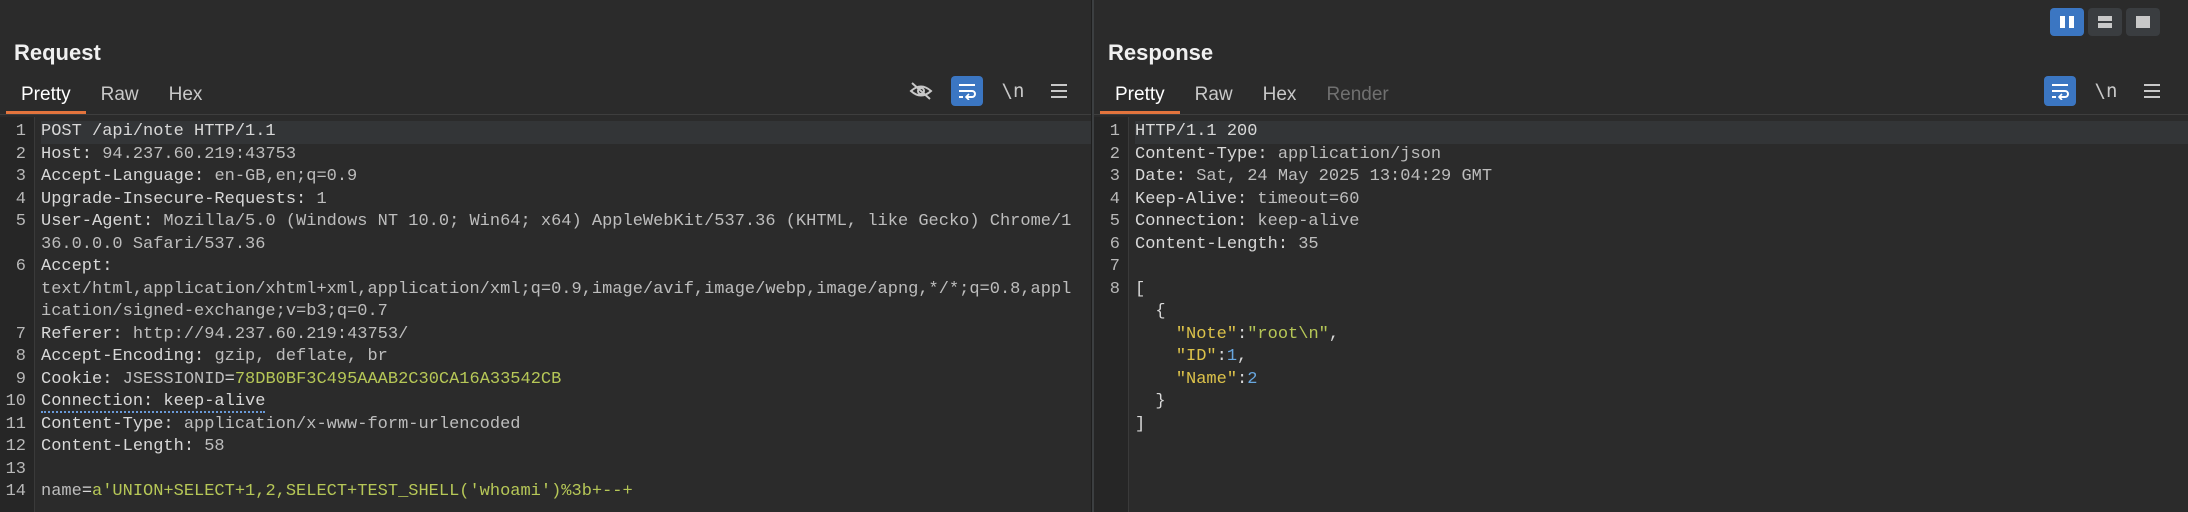 Image resolution: width=2188 pixels, height=512 pixels. What do you see at coordinates (1641, 200) in the screenshot?
I see `code-line: 4 Keep-Alive: timeout=60` at bounding box center [1641, 200].